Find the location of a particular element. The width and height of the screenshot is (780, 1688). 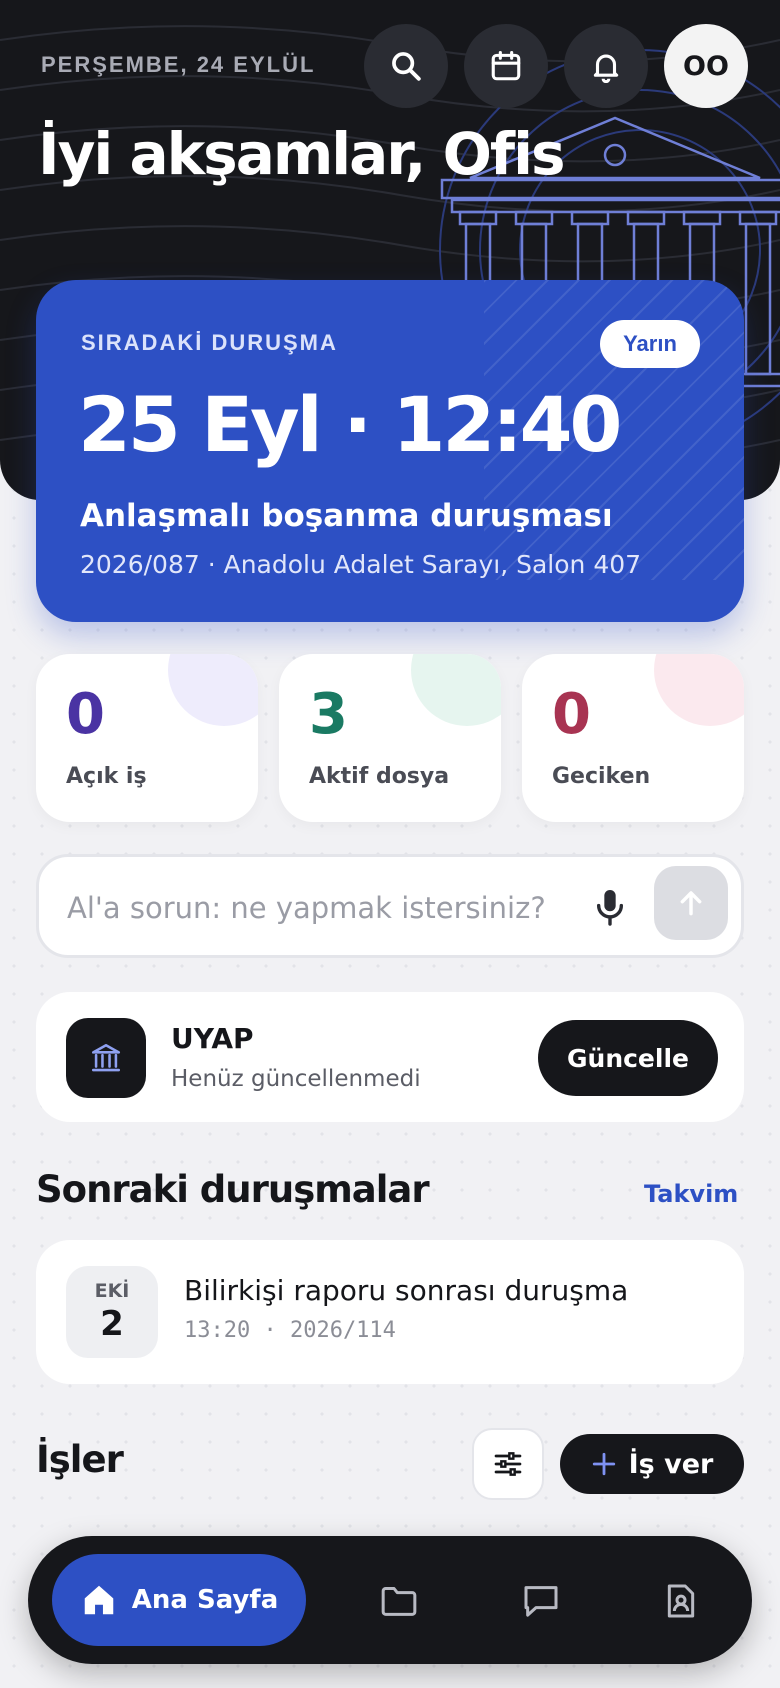

plus-icon is located at coordinates (603, 1464).